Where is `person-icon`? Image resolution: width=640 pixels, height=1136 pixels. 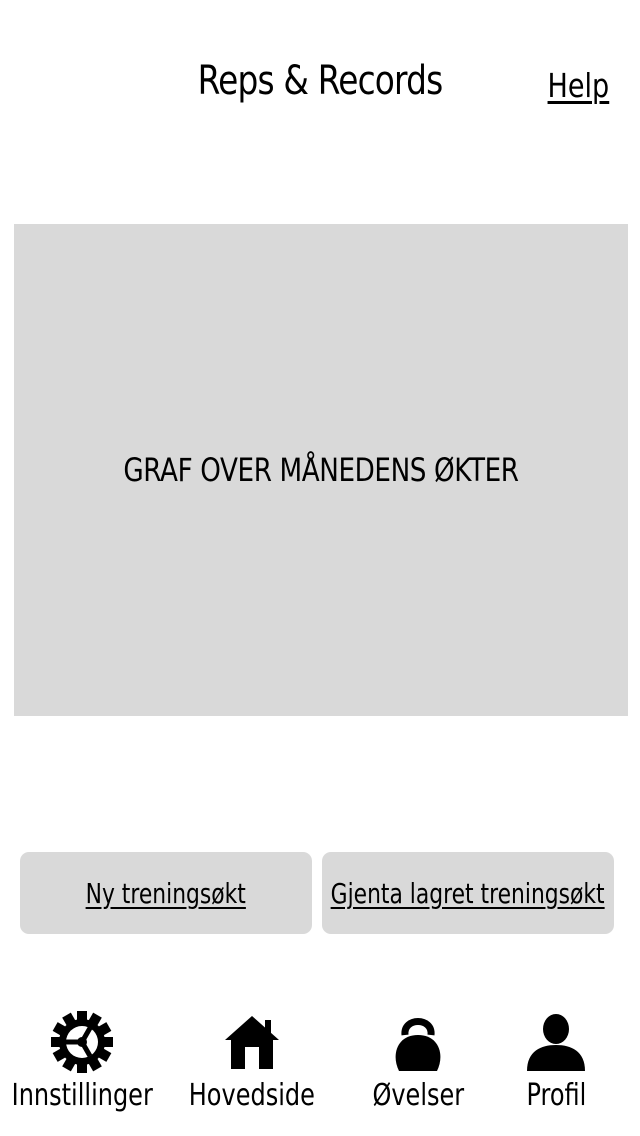 person-icon is located at coordinates (556, 1042).